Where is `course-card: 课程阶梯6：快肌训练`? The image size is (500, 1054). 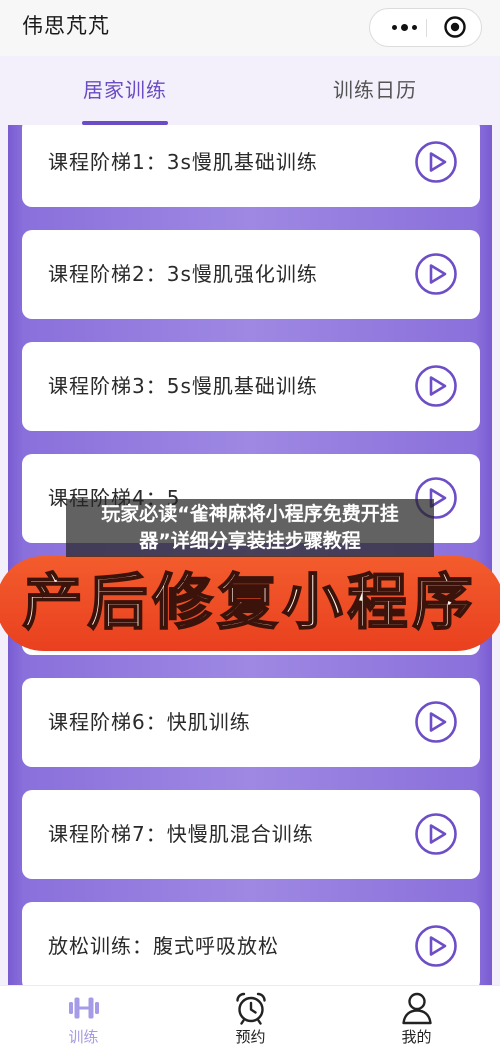
course-card: 课程阶梯6：快肌训练 is located at coordinates (251, 722).